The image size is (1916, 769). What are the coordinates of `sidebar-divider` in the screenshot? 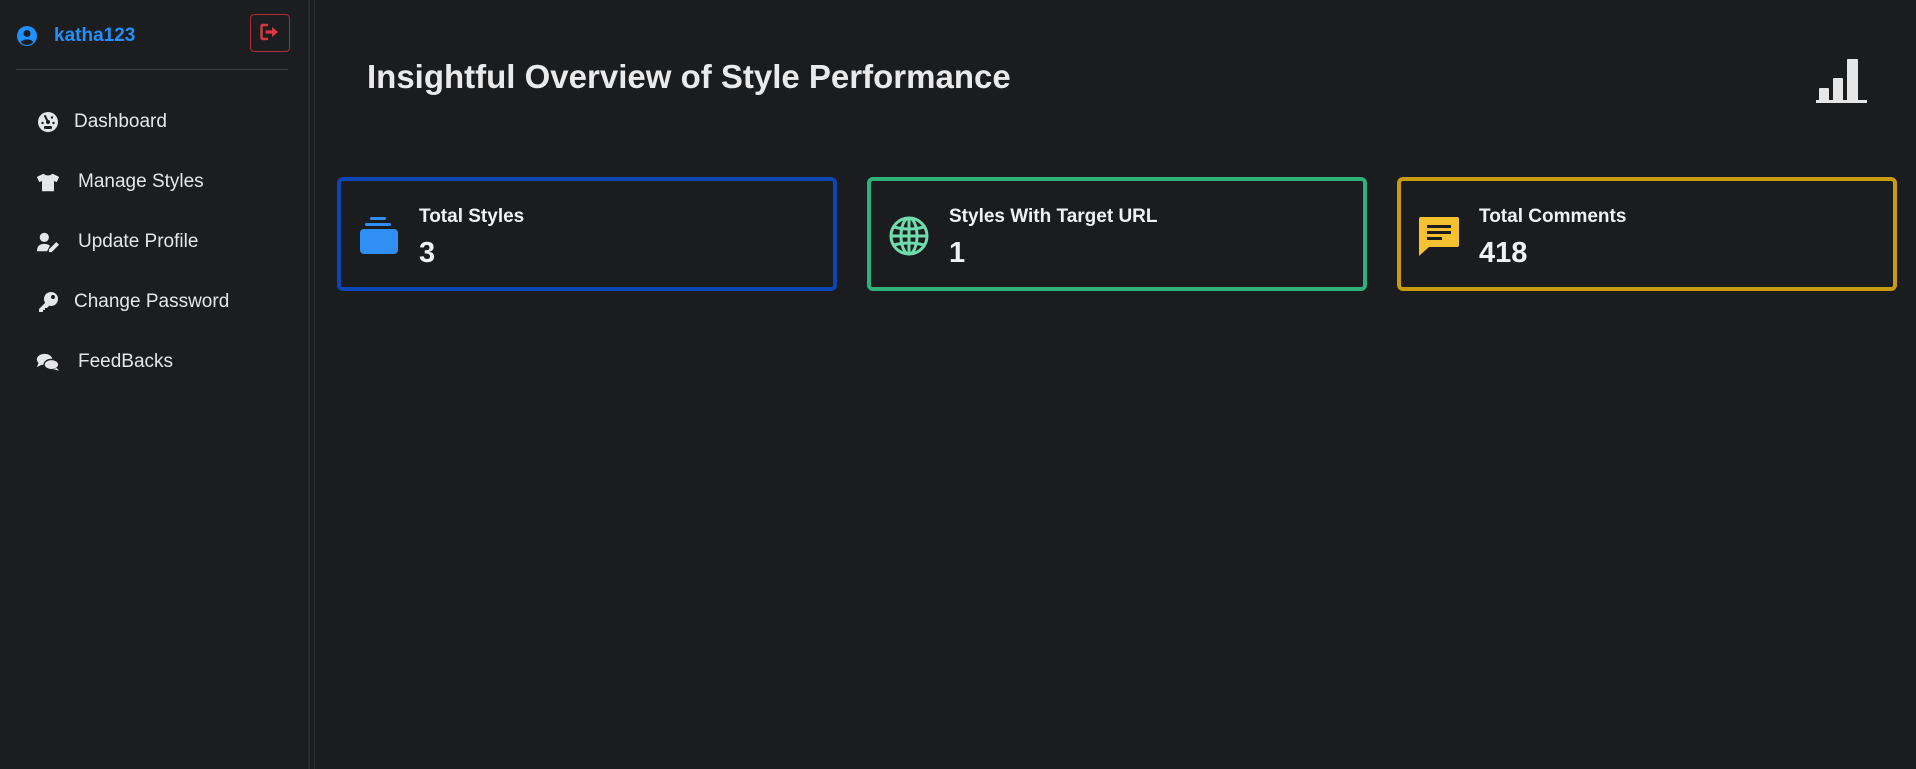 It's located at (152, 69).